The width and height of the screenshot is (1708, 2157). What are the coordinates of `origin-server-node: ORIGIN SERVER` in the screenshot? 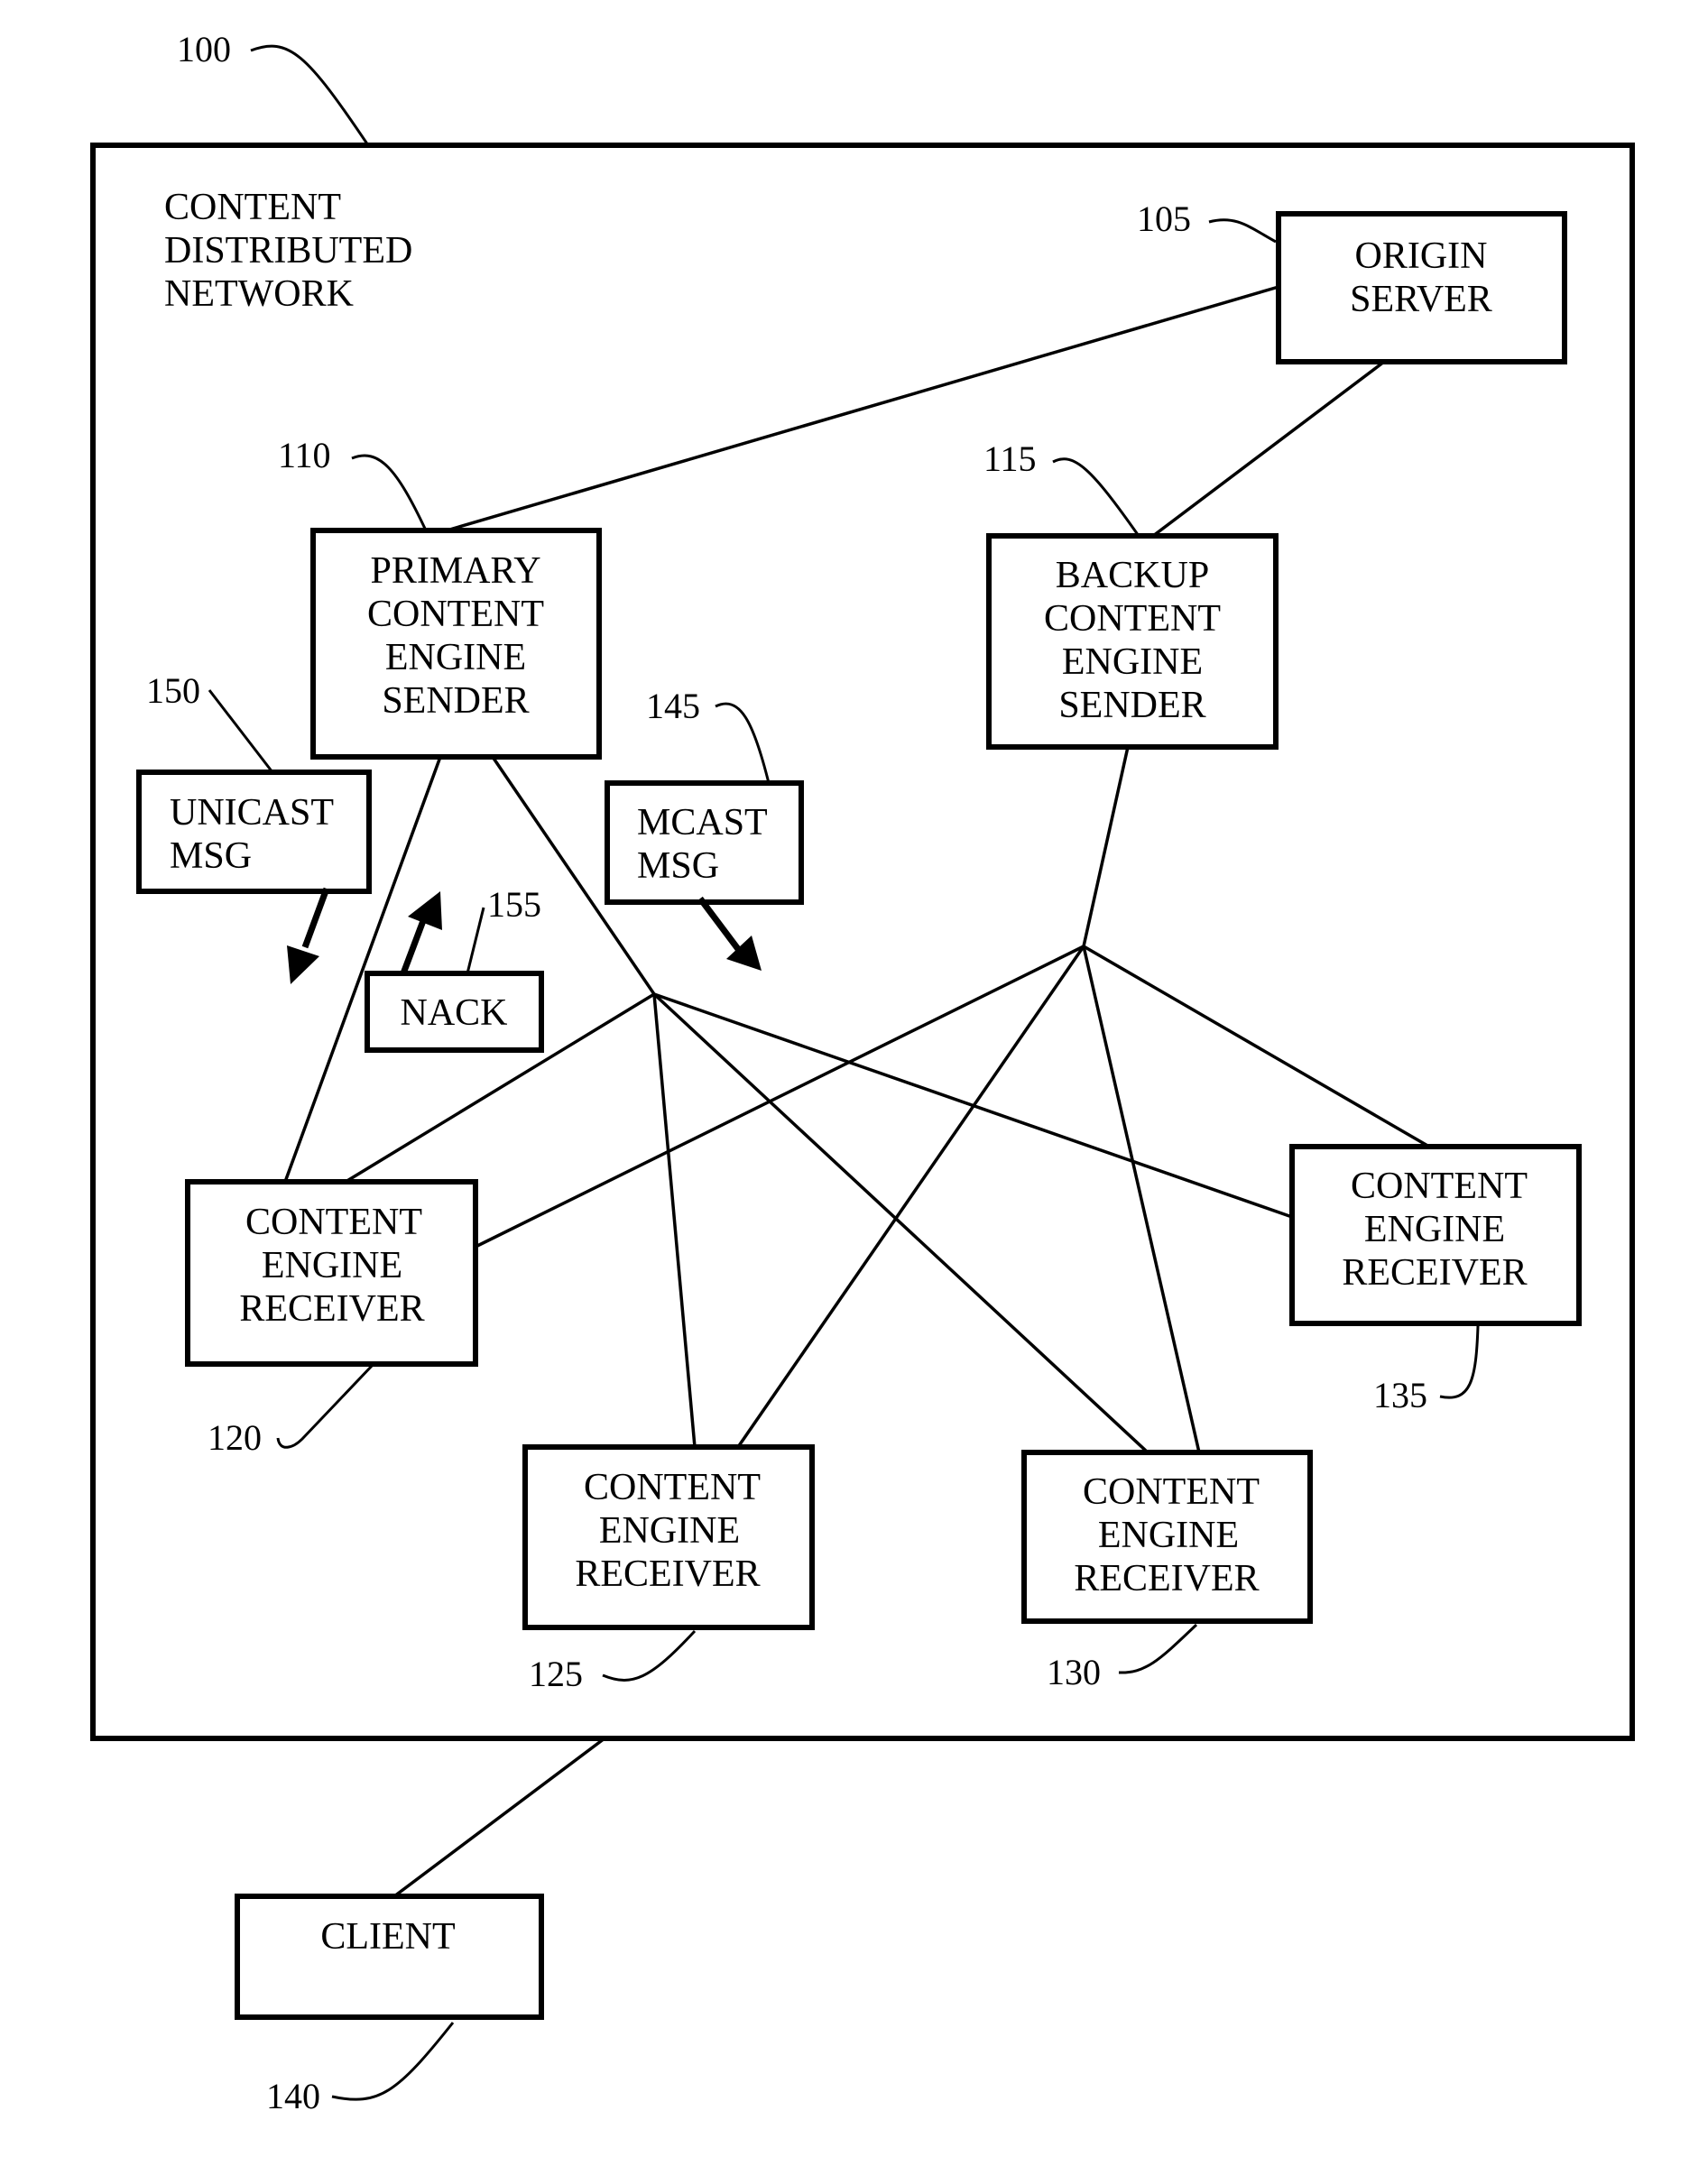 It's located at (1421, 287).